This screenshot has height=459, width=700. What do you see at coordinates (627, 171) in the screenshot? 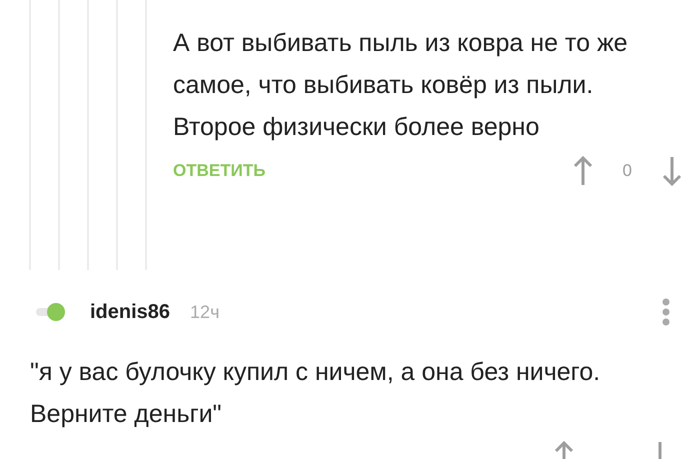
I see `rating-count: 0` at bounding box center [627, 171].